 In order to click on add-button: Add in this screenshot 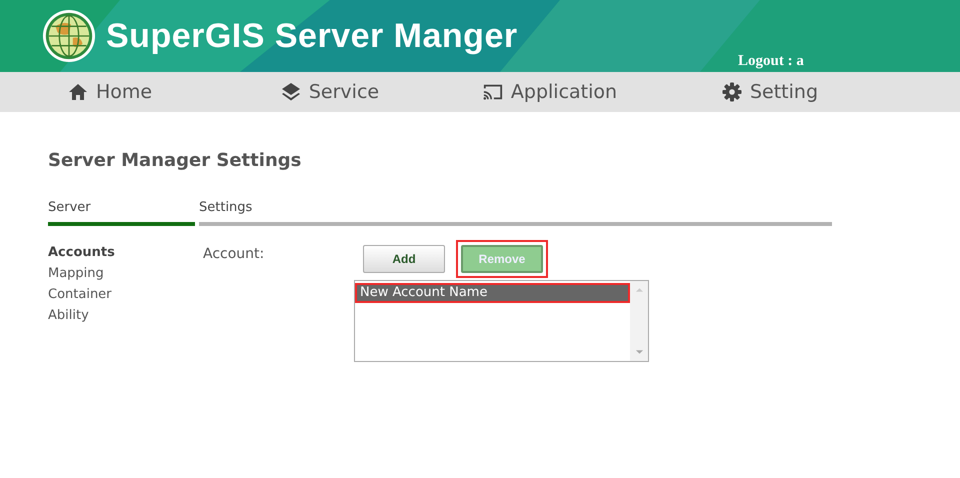, I will do `click(404, 259)`.